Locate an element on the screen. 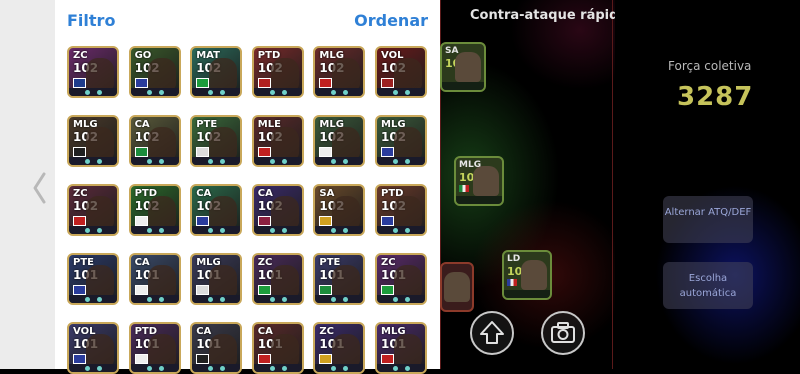  player-card: MAT102 is located at coordinates (216, 72).